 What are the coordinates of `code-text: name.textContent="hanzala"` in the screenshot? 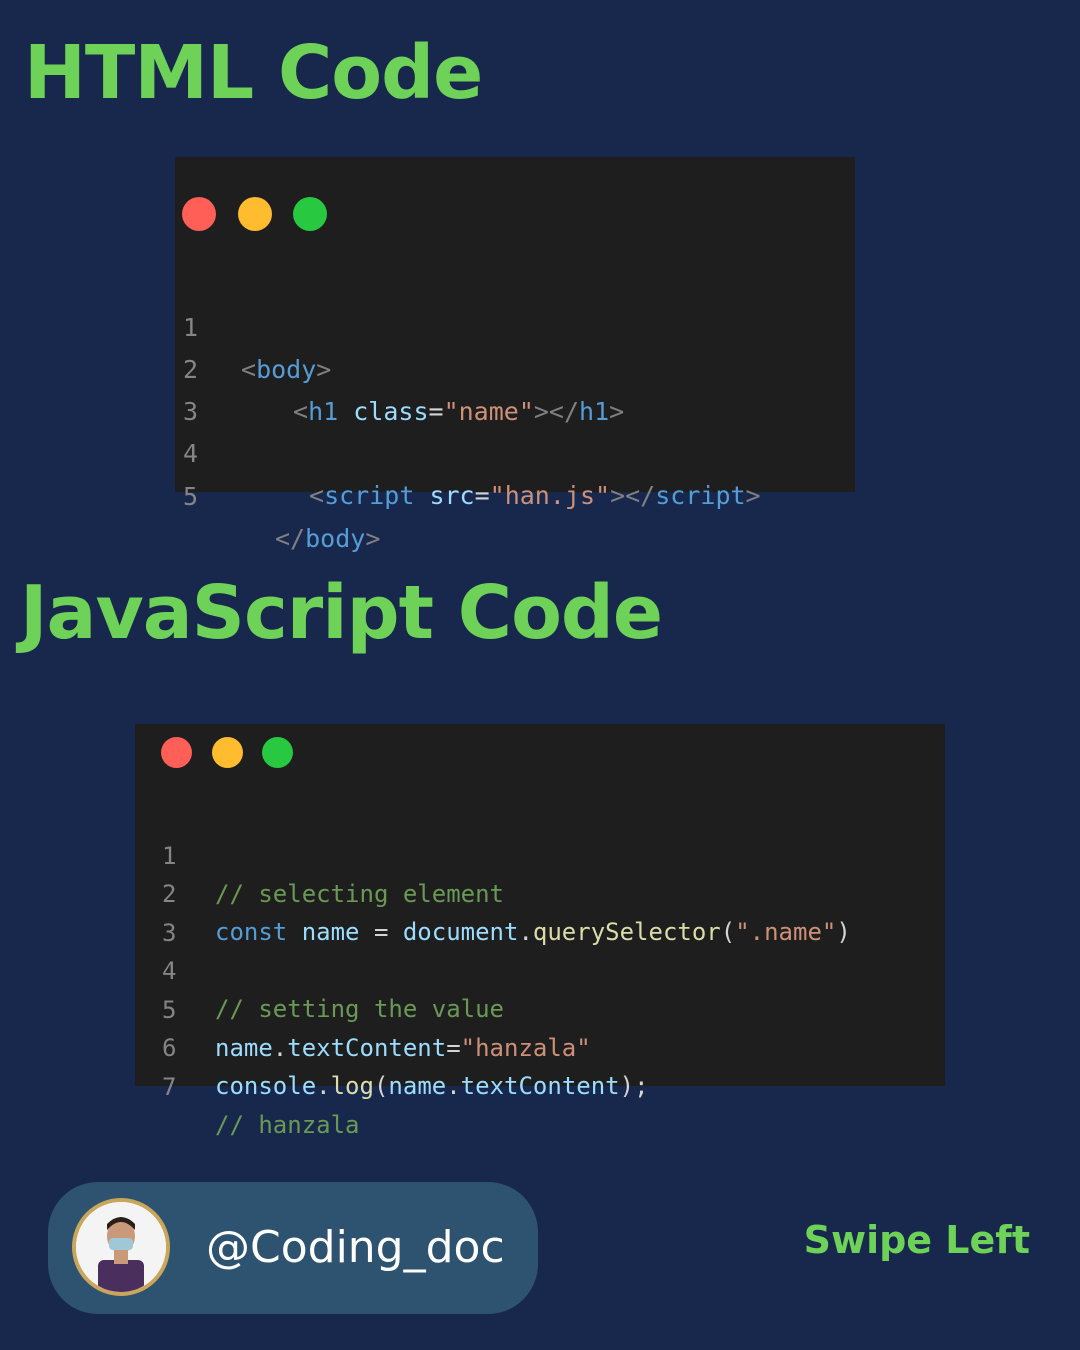 It's located at (403, 1048).